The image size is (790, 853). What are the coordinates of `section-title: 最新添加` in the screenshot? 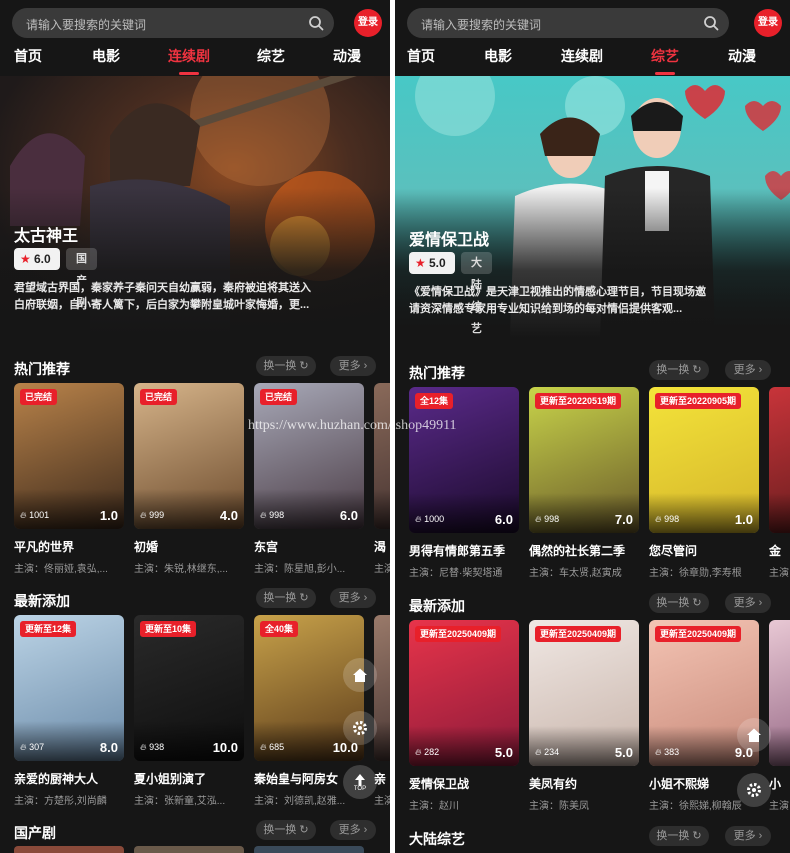 It's located at (437, 606).